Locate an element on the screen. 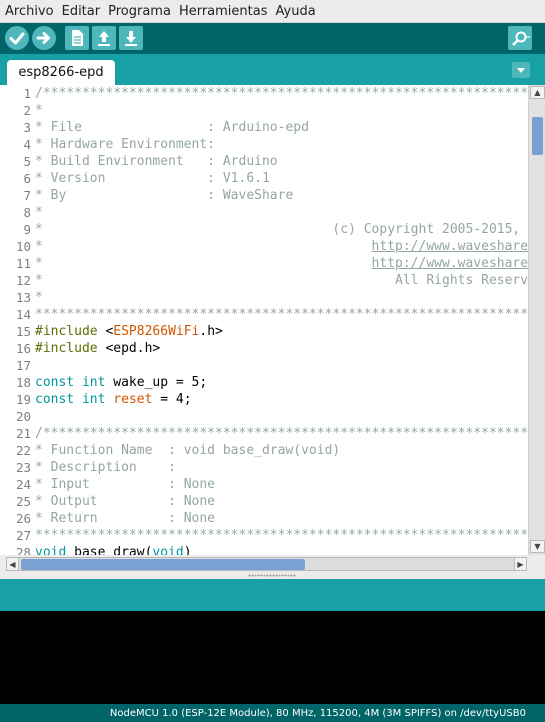 Image resolution: width=545 pixels, height=722 pixels. verify-icon is located at coordinates (17, 38).